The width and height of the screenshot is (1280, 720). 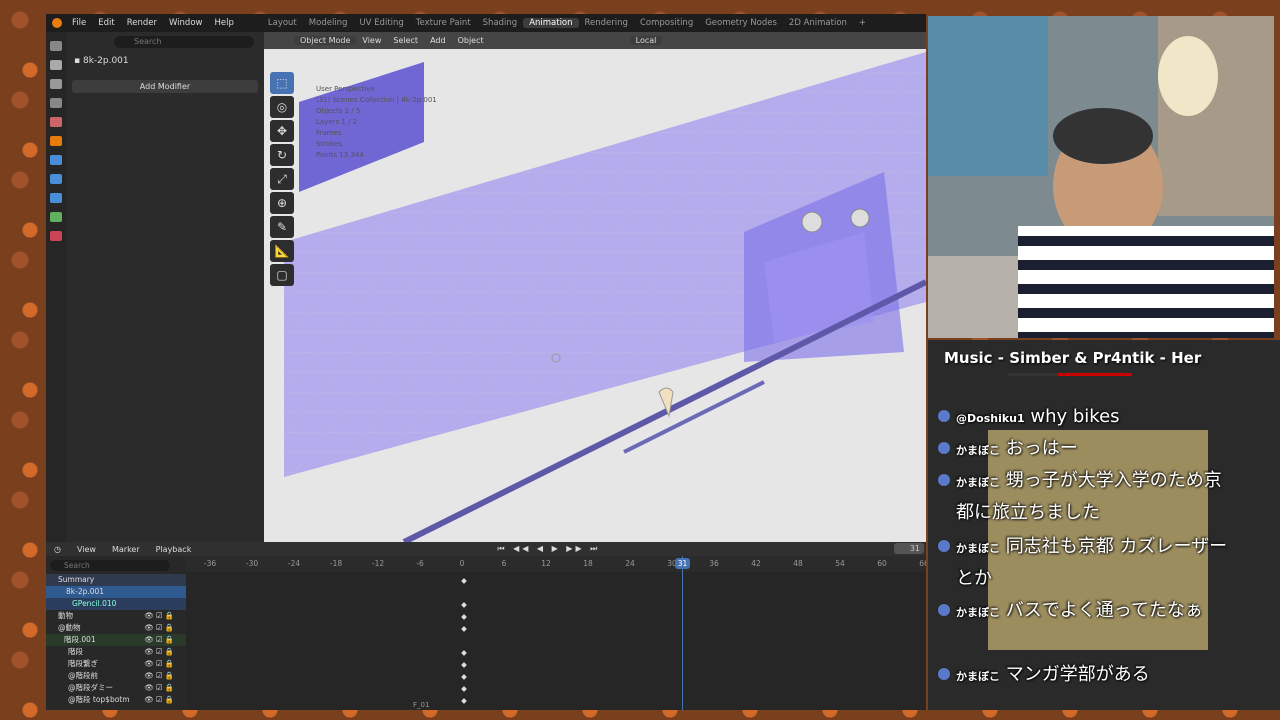 What do you see at coordinates (376, 100) in the screenshot?
I see `overlay-line: (31) Scenes Collection | 8k-2p.001` at bounding box center [376, 100].